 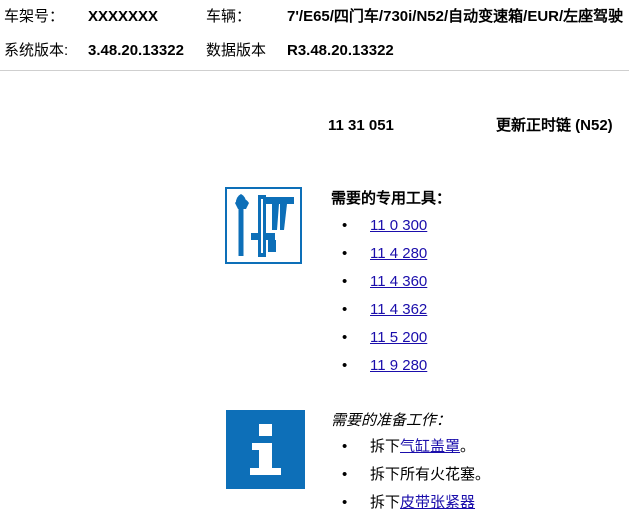 I want to click on list-item: • 拆下皮带张紧器, so click(x=416, y=508).